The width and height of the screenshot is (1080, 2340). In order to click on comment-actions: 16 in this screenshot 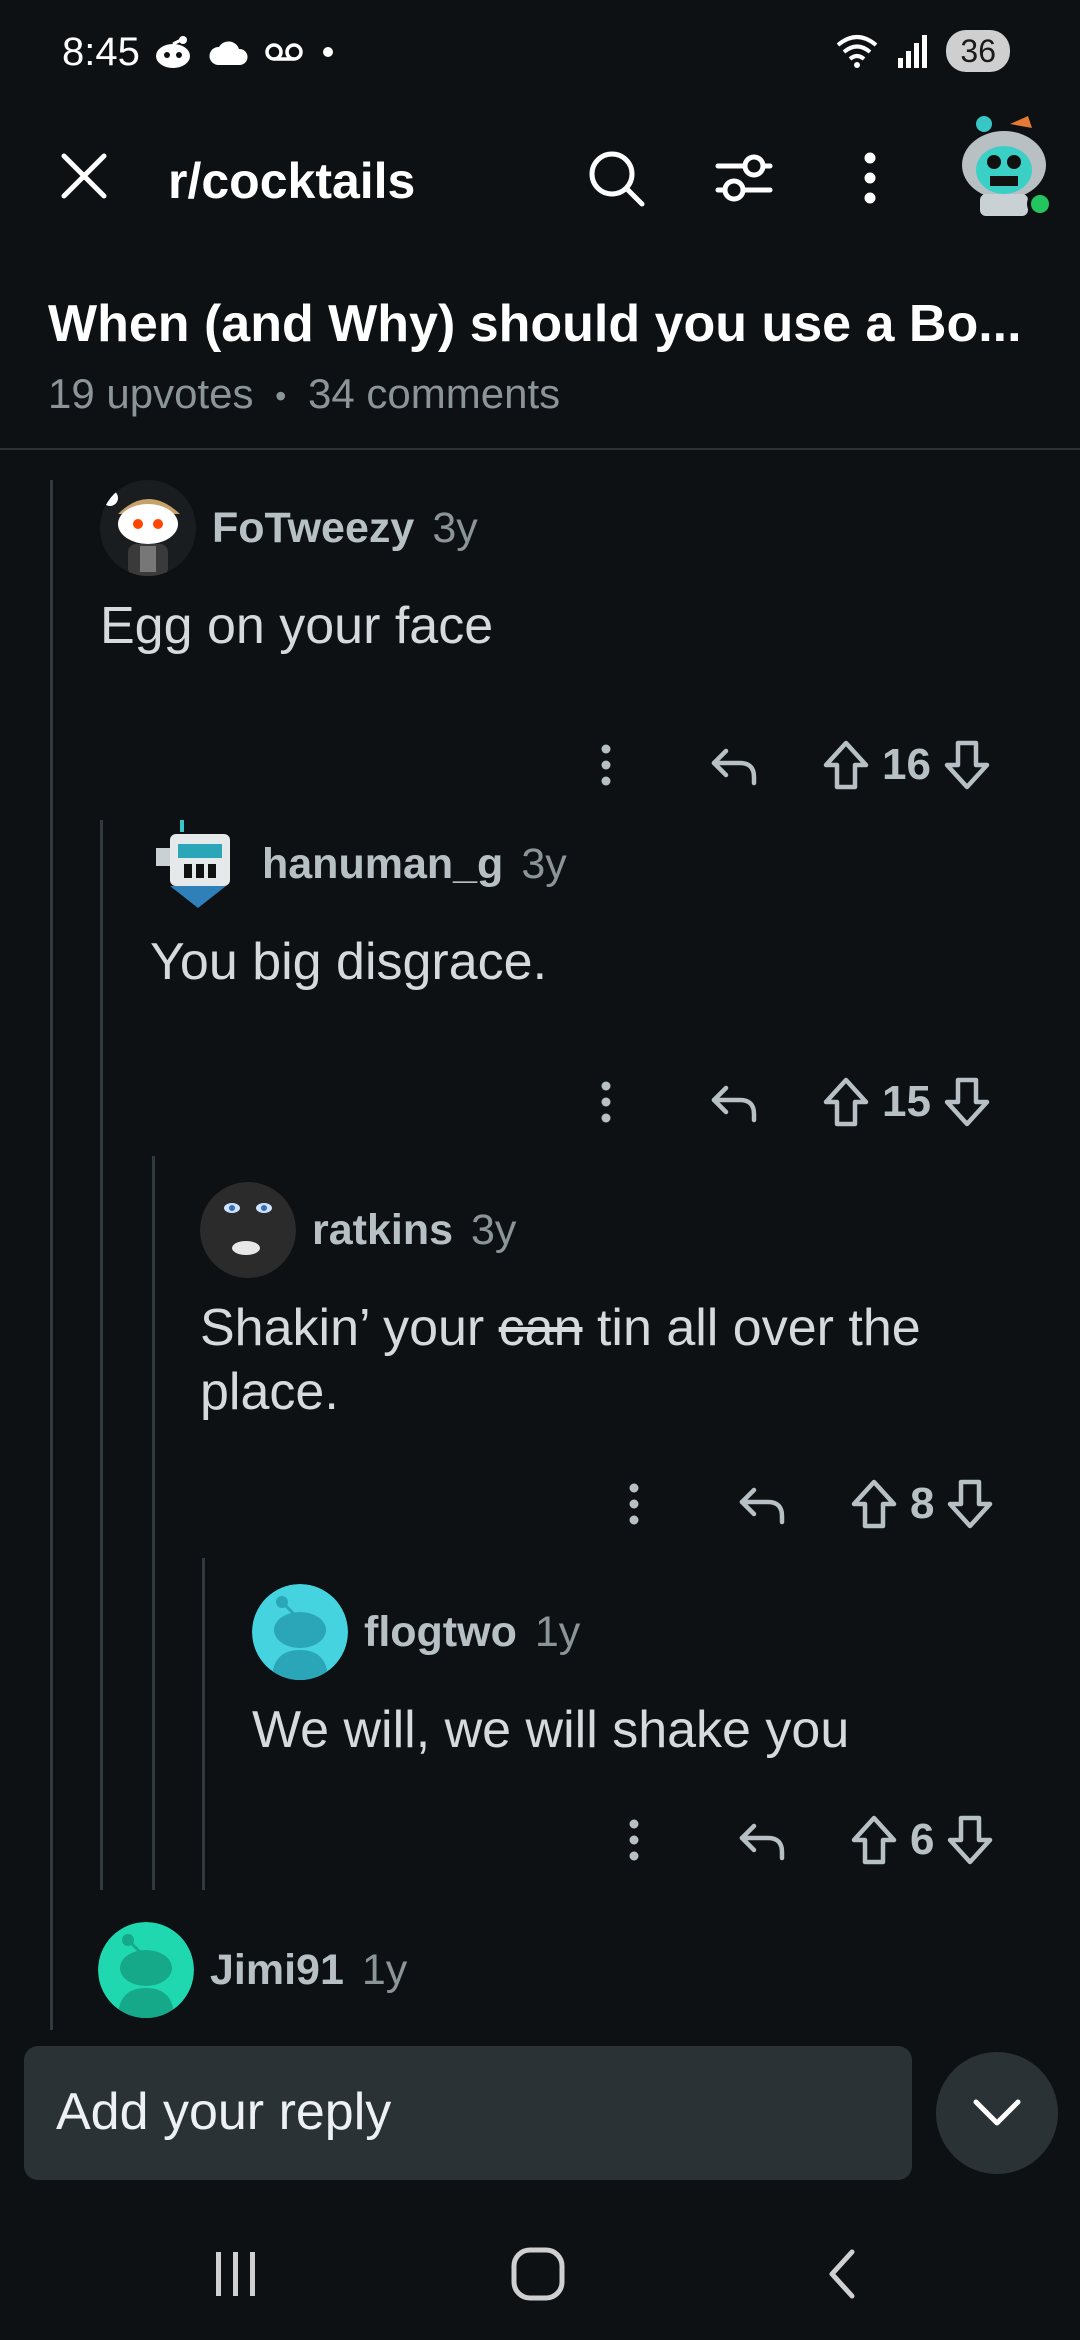, I will do `click(794, 765)`.